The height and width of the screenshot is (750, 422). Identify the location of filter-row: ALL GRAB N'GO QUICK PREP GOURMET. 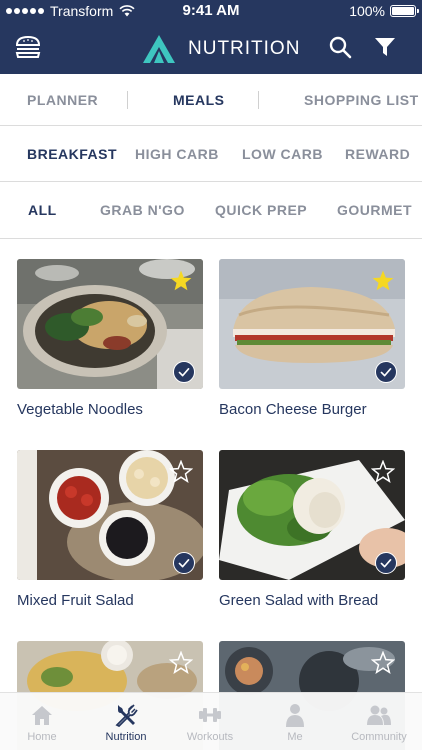
(211, 210).